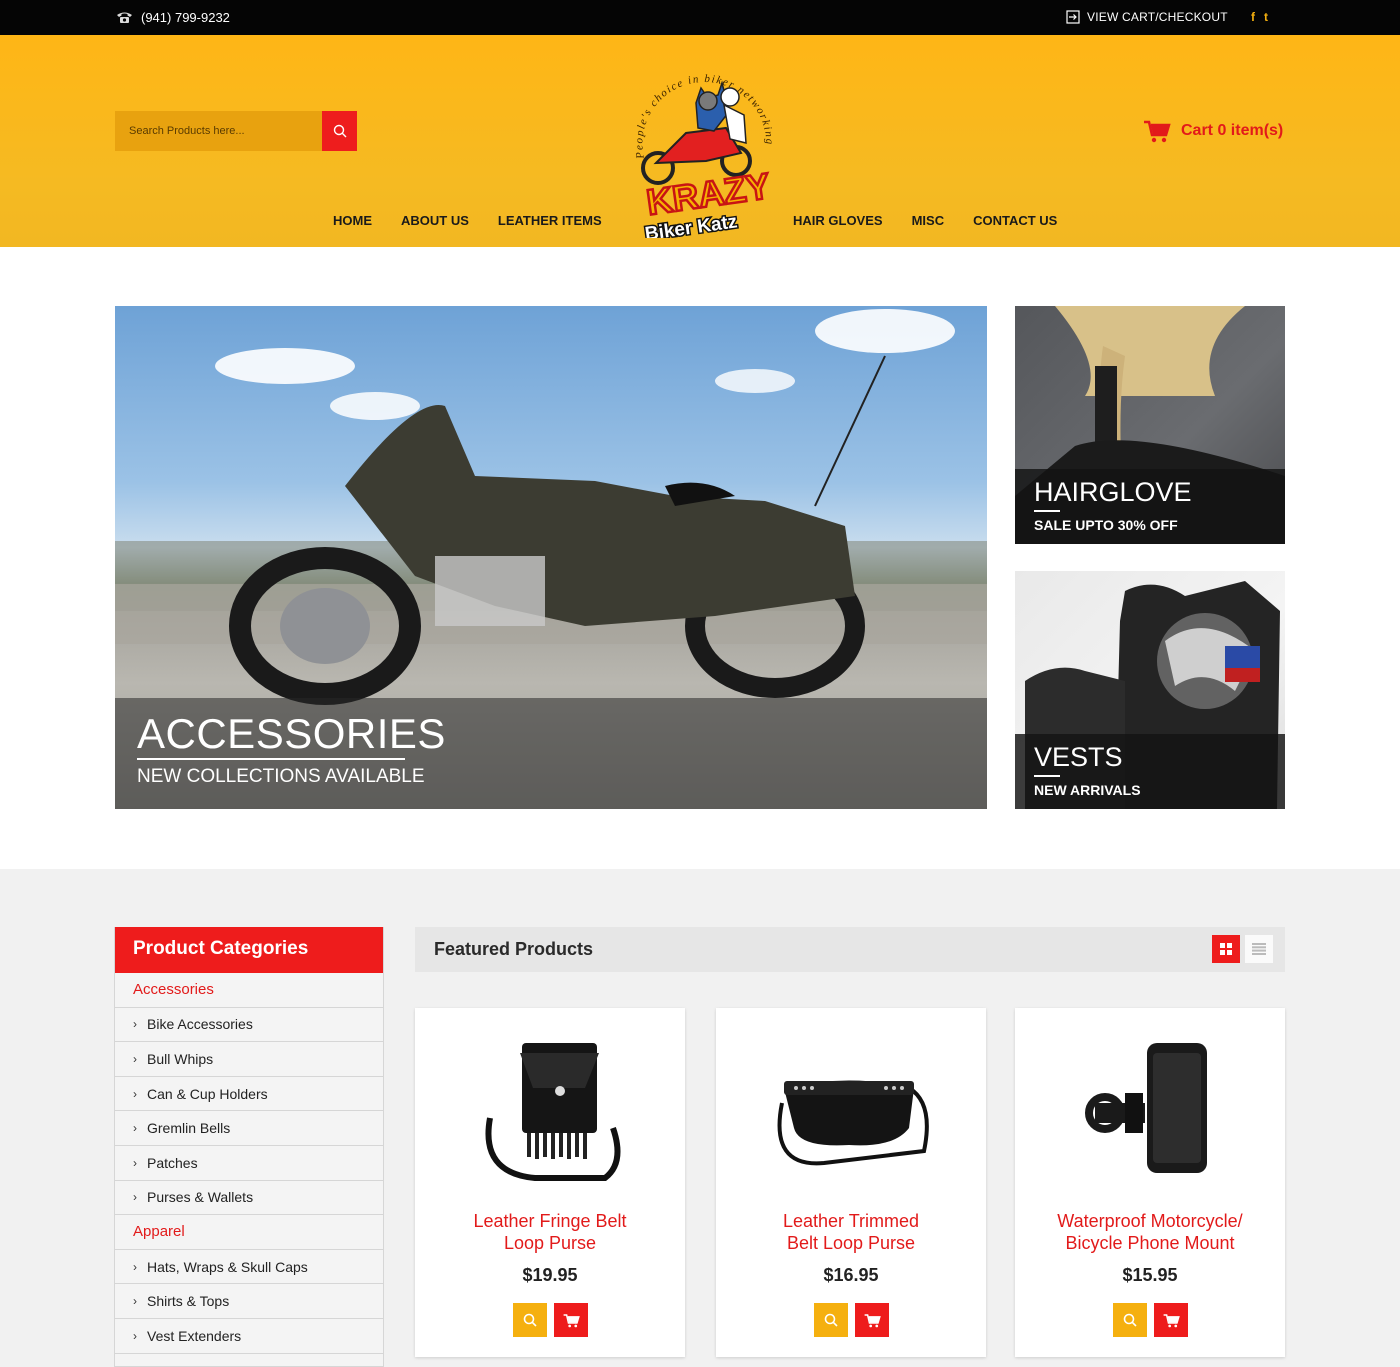 The height and width of the screenshot is (1367, 1400). Describe the element at coordinates (227, 1266) in the screenshot. I see `category-label: Hats, Wraps & Skull Caps` at that location.